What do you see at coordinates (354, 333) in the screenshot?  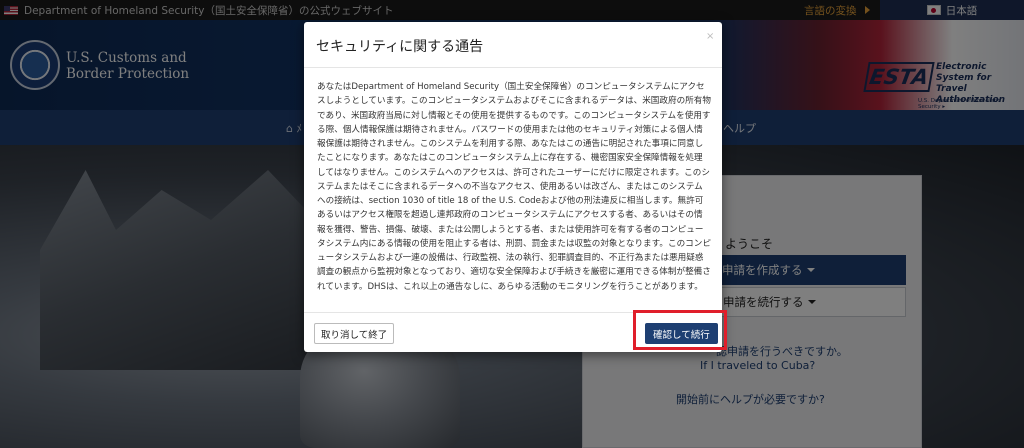 I see `cancel-and-exit-button: 取り消して終了` at bounding box center [354, 333].